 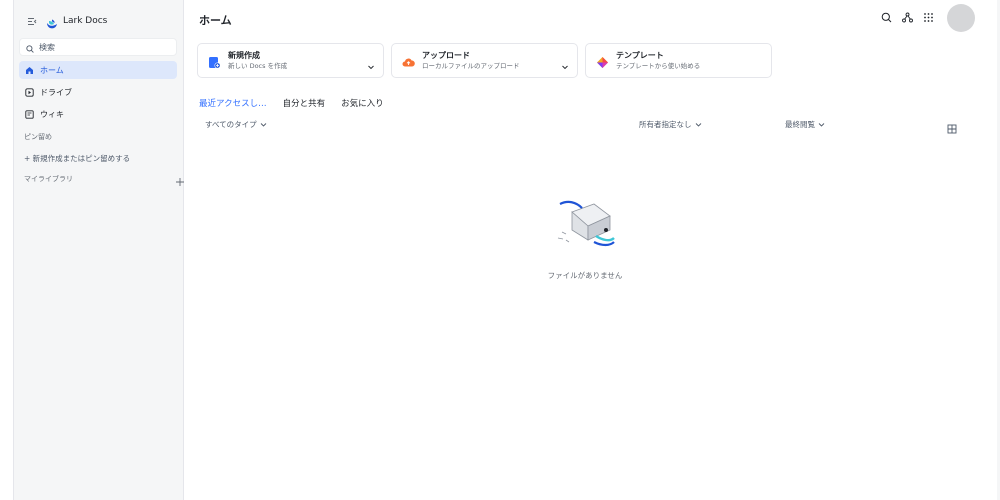 I want to click on owner-filter-dropdown: 所有者指定なし, so click(x=670, y=124).